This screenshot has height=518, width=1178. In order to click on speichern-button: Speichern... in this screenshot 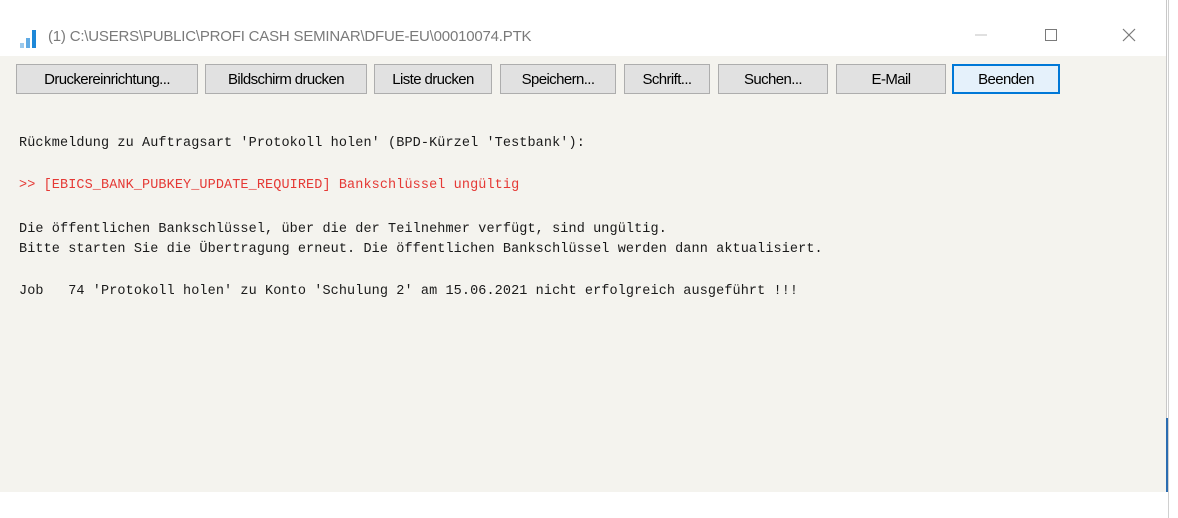, I will do `click(558, 79)`.